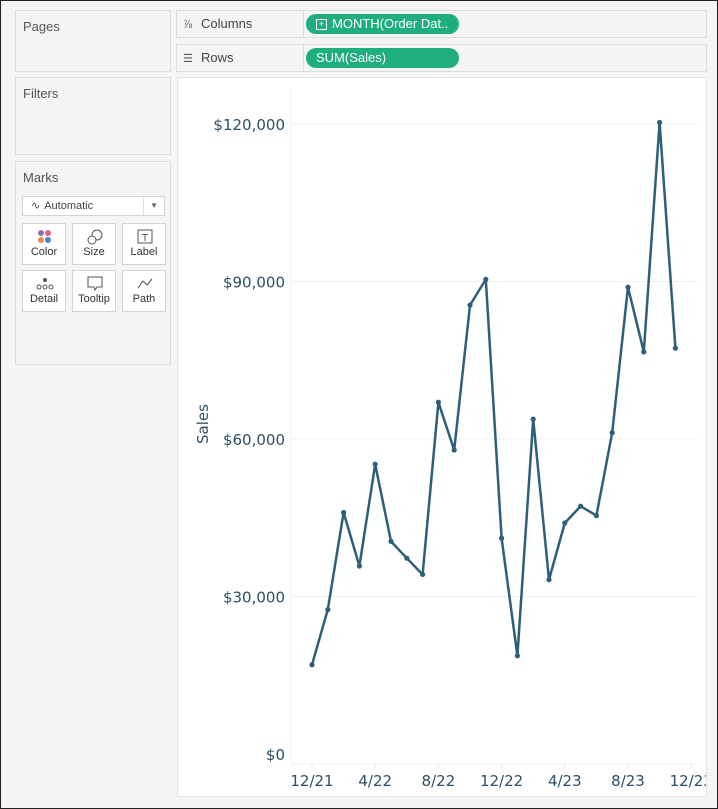 This screenshot has width=718, height=809. What do you see at coordinates (628, 781) in the screenshot?
I see `x-tick-label: 8/23` at bounding box center [628, 781].